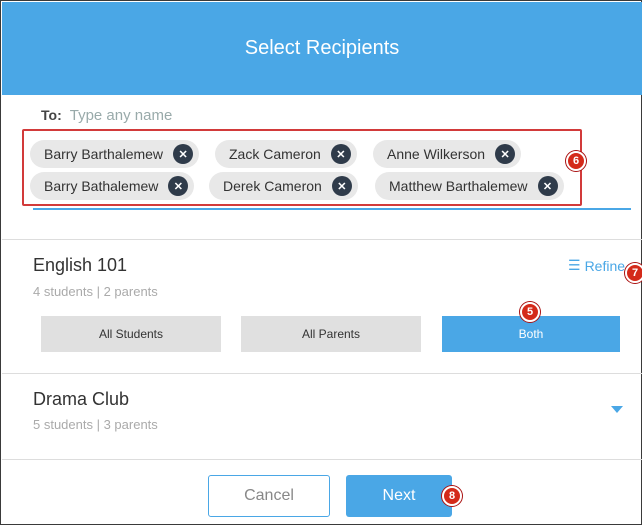 The width and height of the screenshot is (642, 525). Describe the element at coordinates (574, 265) in the screenshot. I see `sliders-icon: ☰` at that location.